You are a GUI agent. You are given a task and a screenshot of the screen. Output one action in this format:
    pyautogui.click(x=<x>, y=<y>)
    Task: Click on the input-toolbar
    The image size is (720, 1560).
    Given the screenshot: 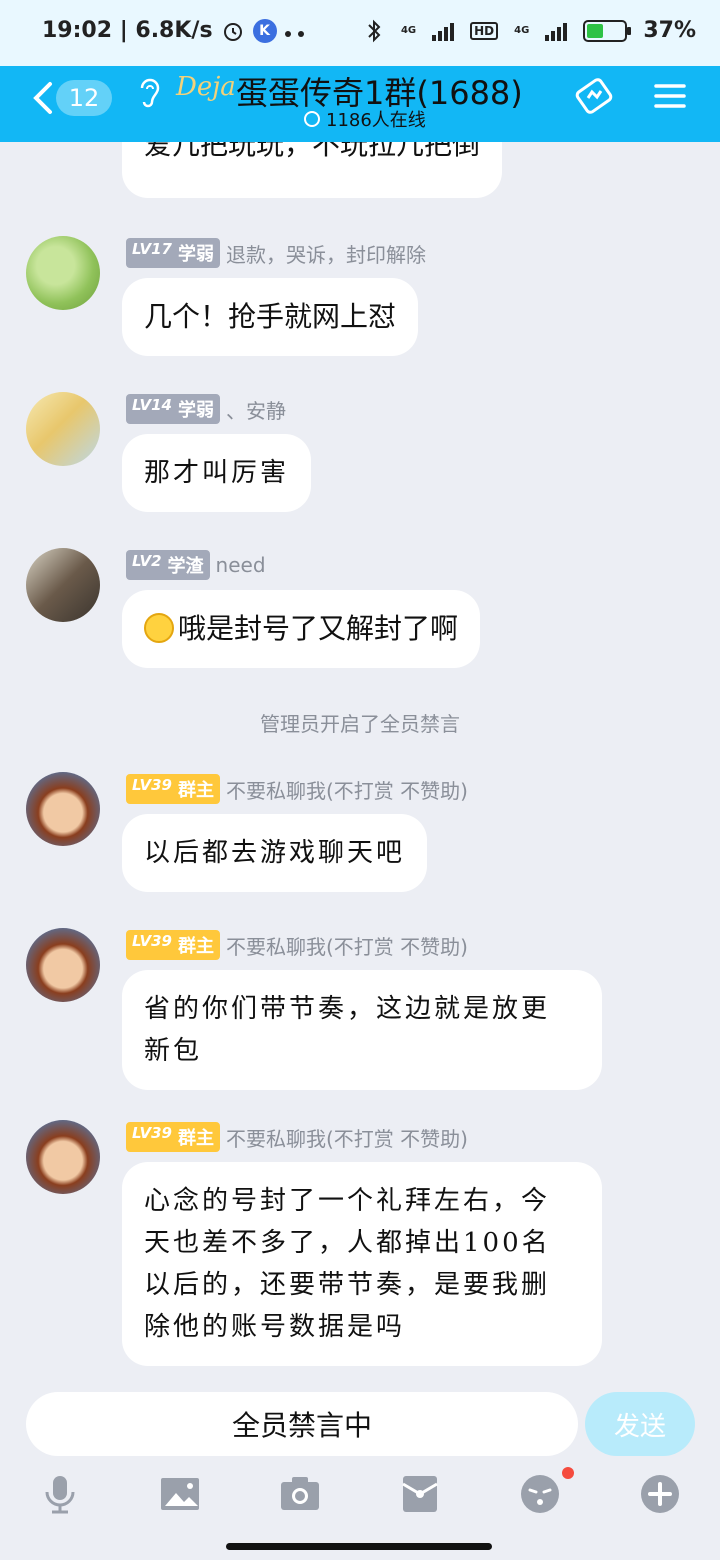 What is the action you would take?
    pyautogui.click(x=360, y=1495)
    